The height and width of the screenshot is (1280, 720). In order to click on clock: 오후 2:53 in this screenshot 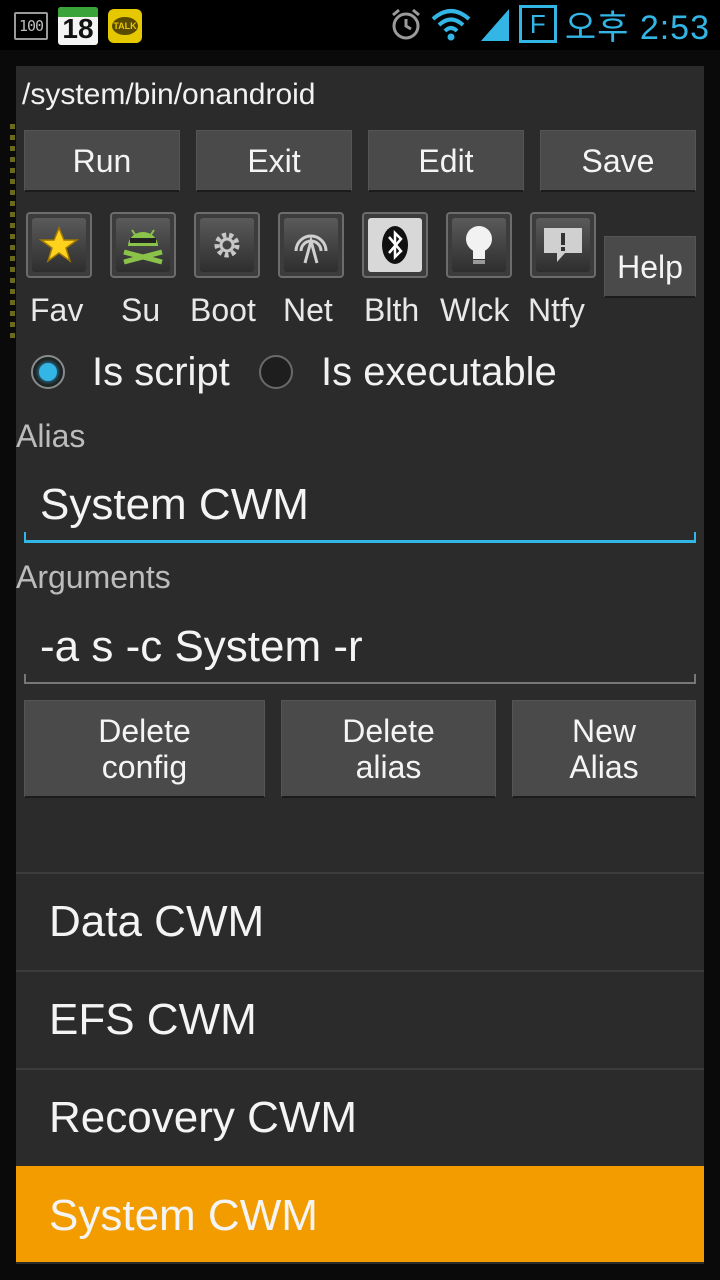, I will do `click(637, 27)`.